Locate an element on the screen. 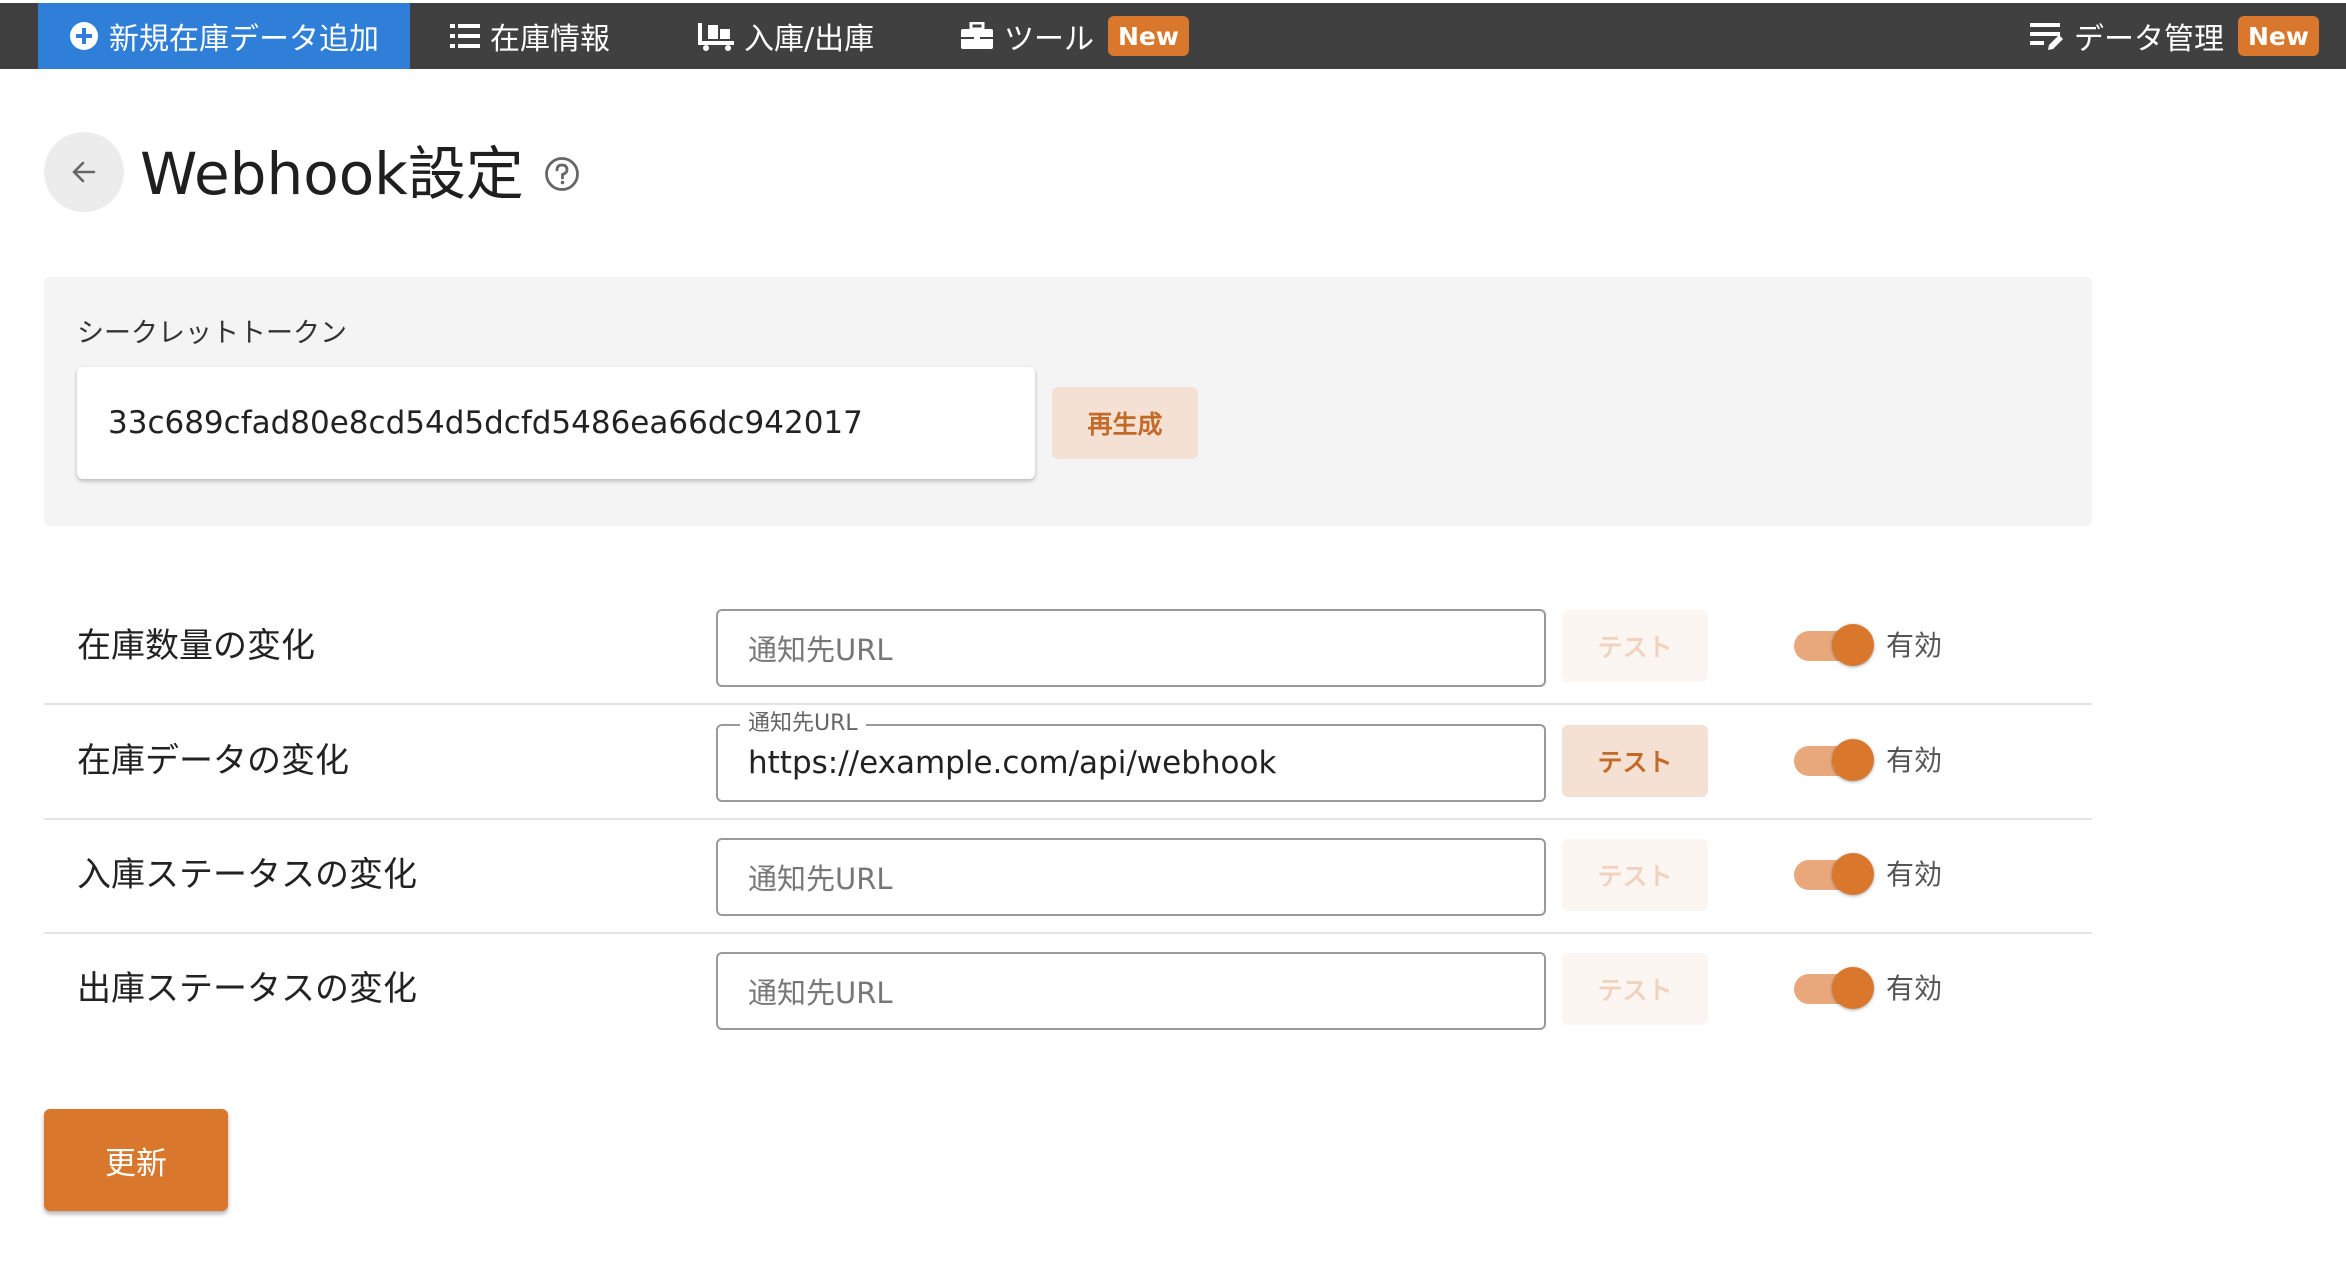  toolbox-icon is located at coordinates (977, 36).